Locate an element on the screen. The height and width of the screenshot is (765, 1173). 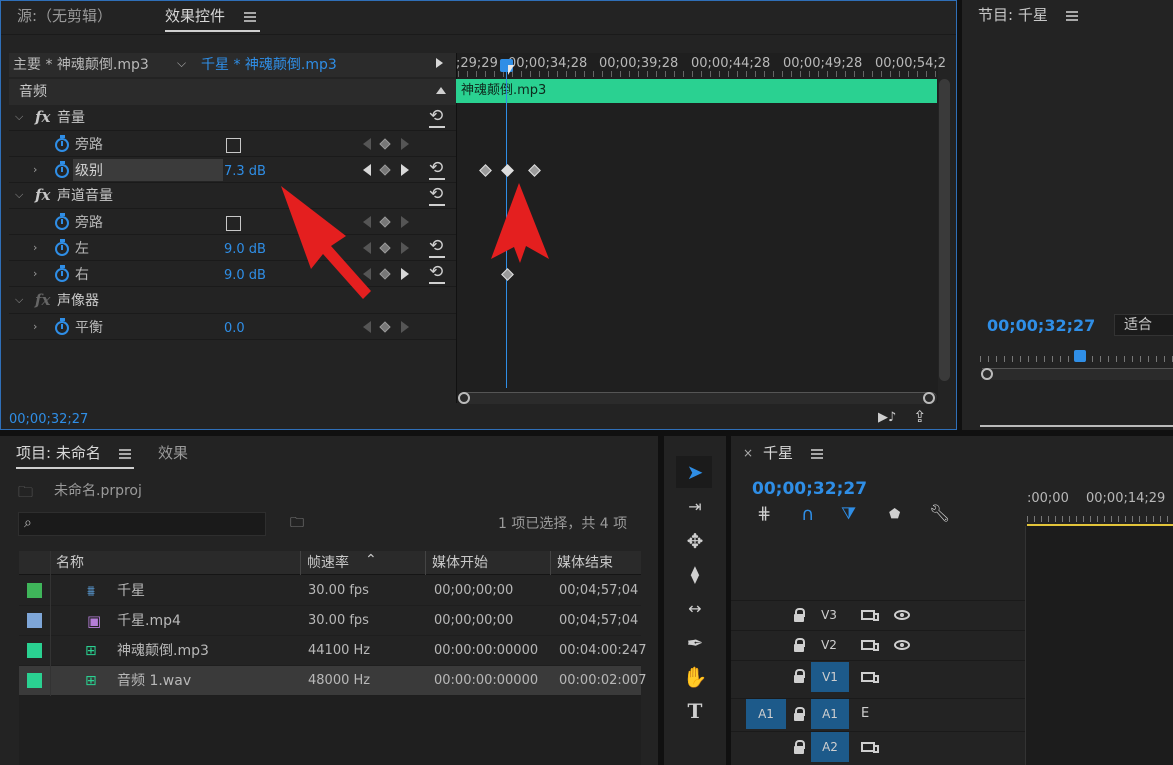
program-playhead is located at coordinates (1080, 356).